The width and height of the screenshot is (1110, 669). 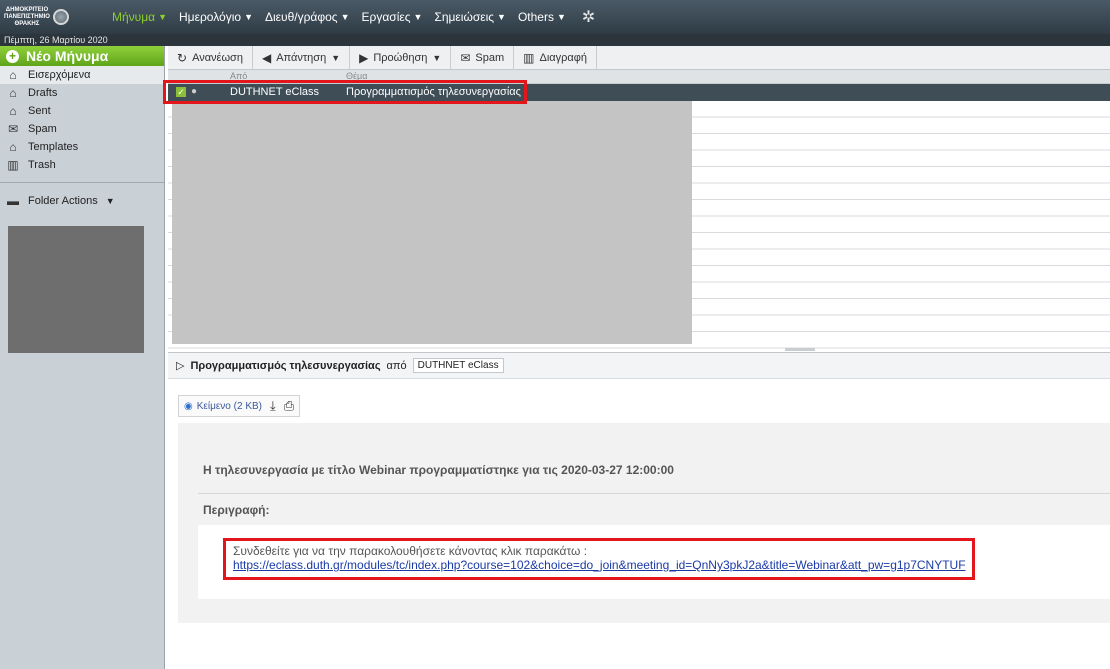 I want to click on print-icon: ⎙, so click(x=289, y=406).